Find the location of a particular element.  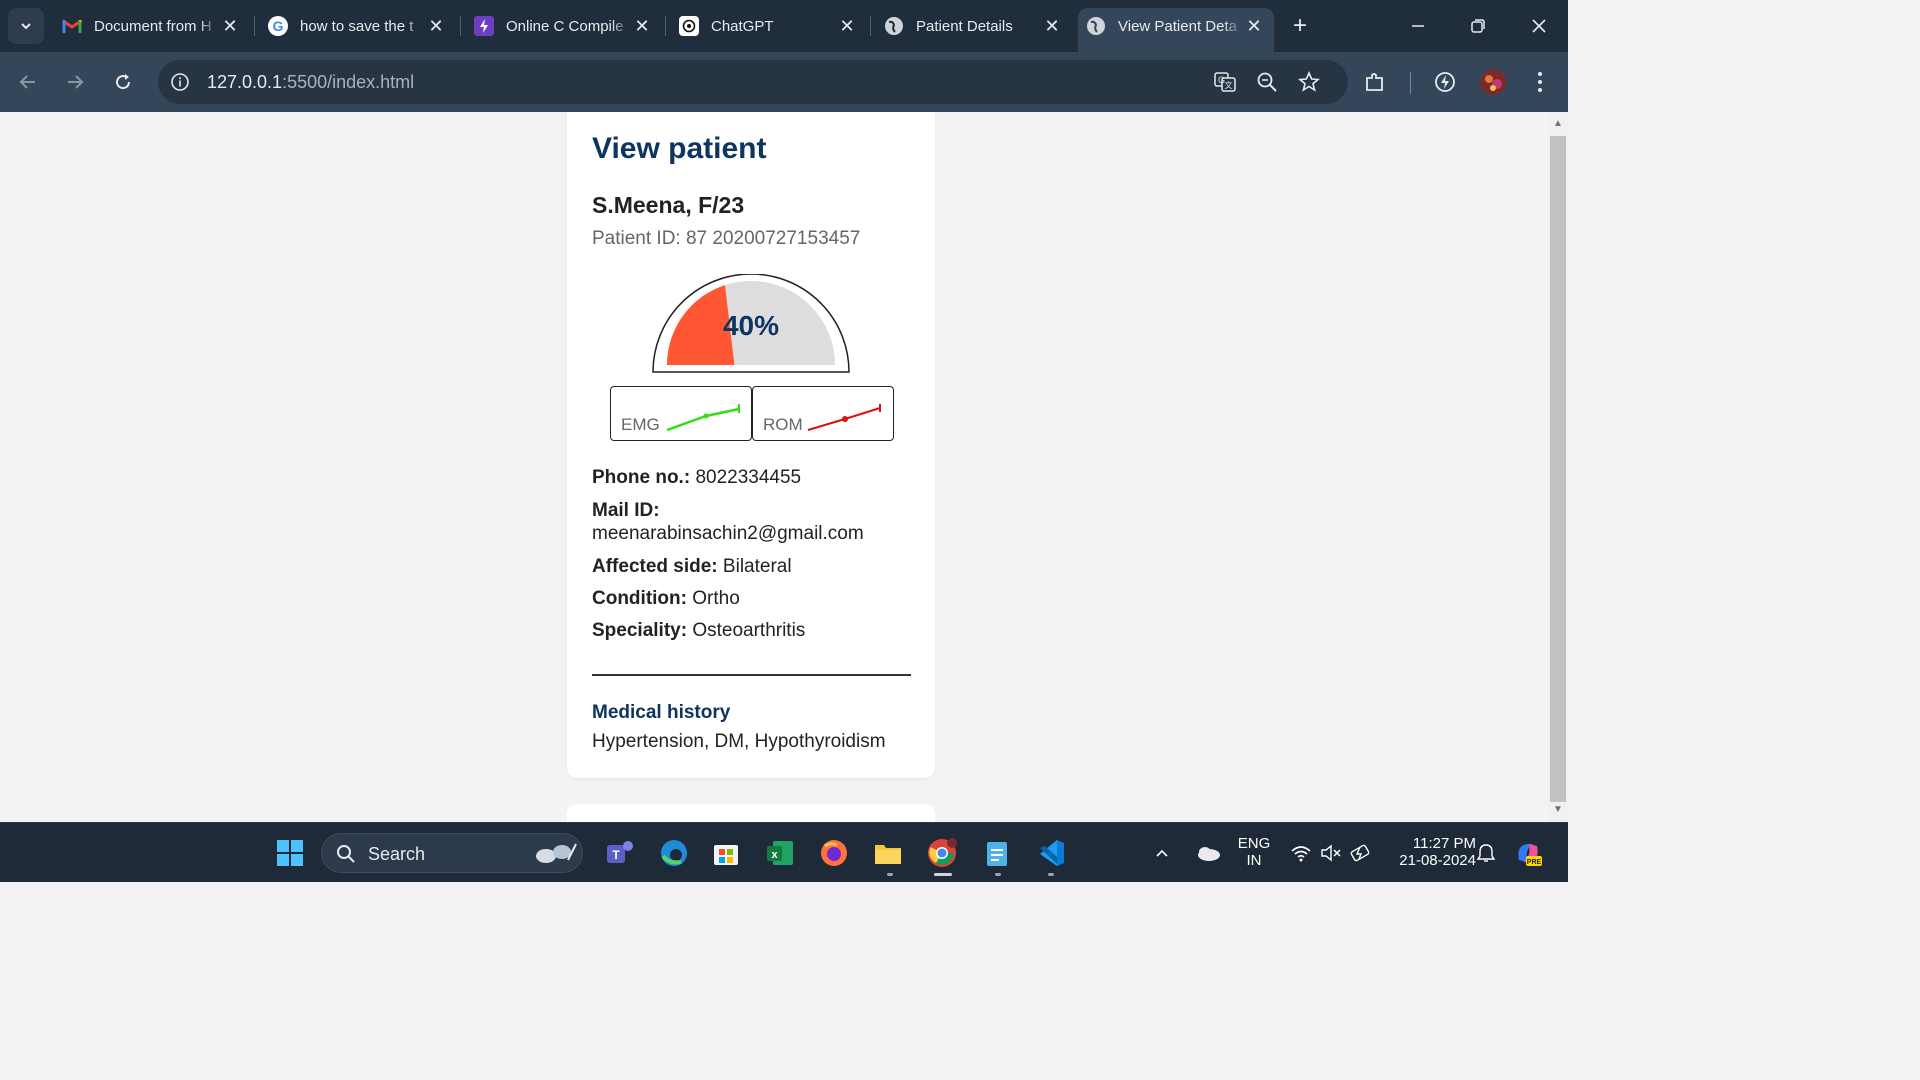

close-window-button is located at coordinates (1539, 26).